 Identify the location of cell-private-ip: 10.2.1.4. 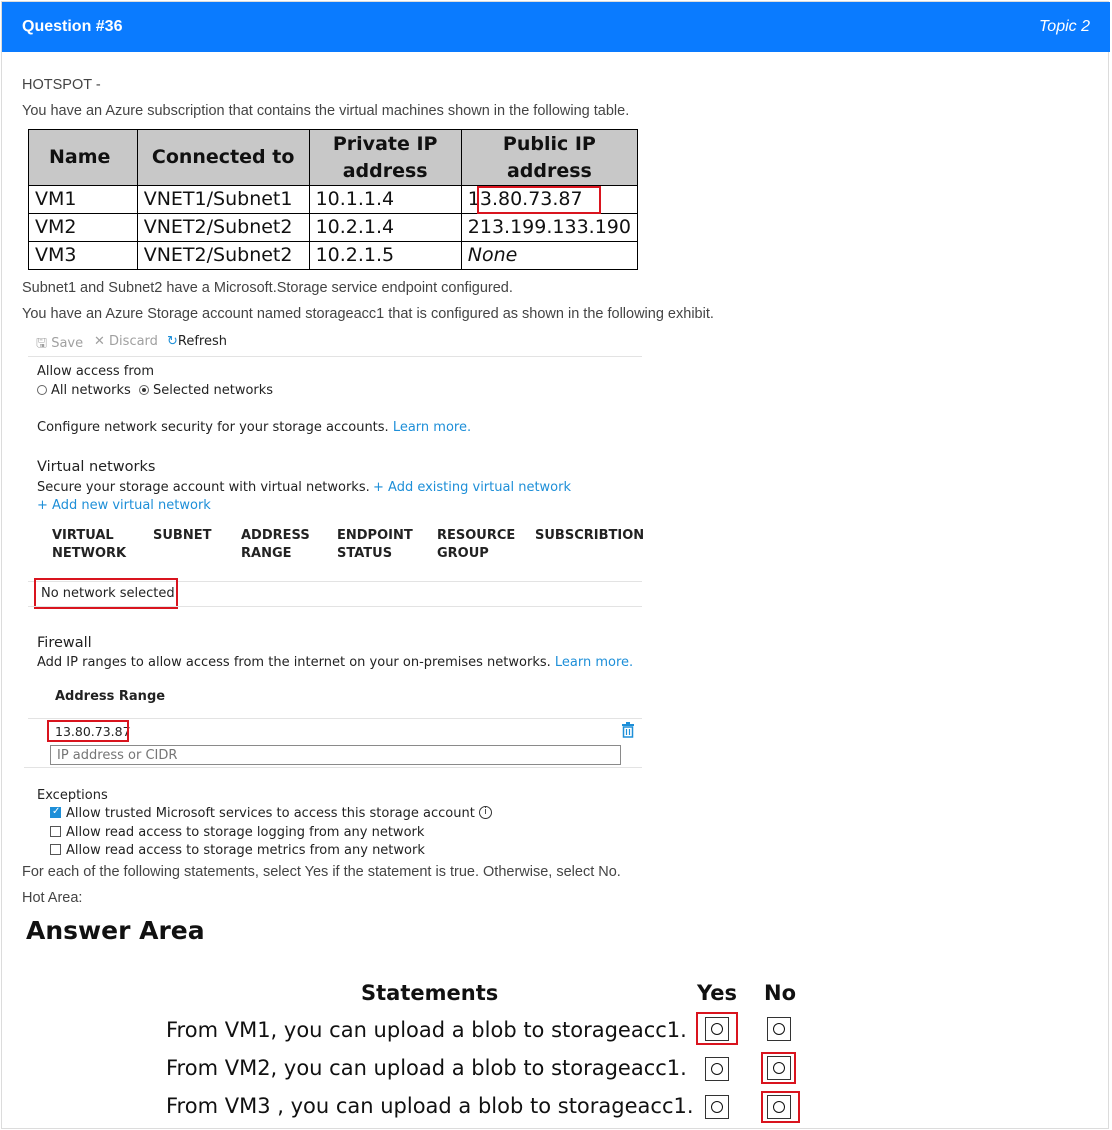
(385, 227).